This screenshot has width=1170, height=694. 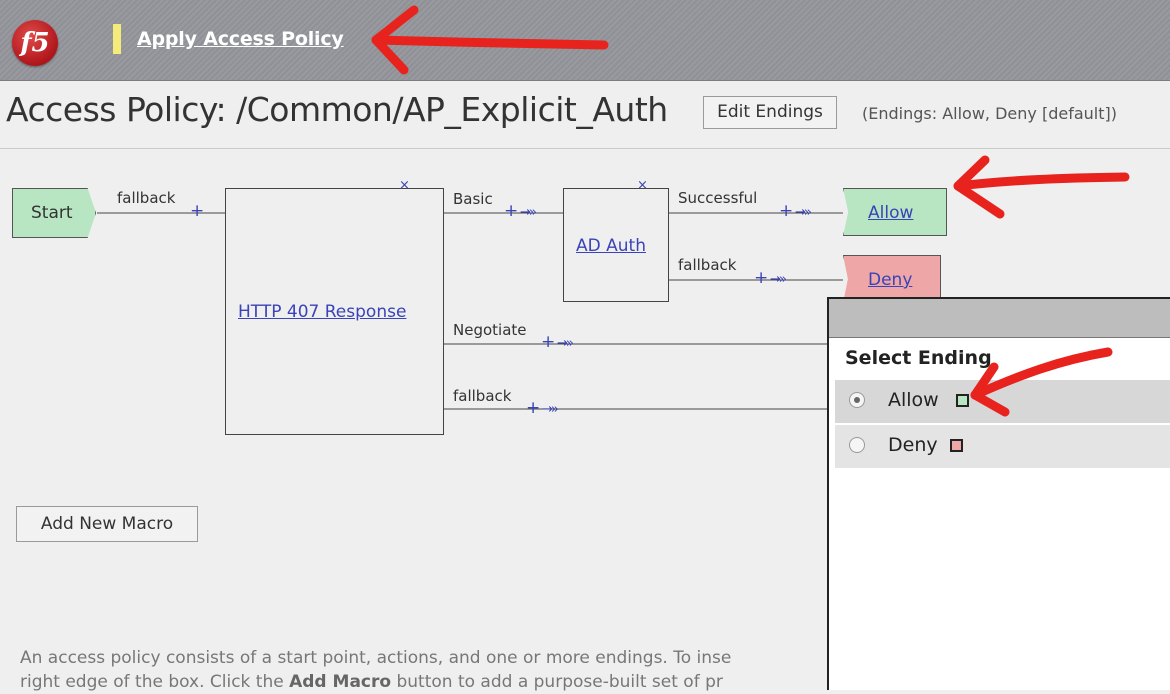 I want to click on help-add-macro-bold: Add Macro, so click(x=340, y=682).